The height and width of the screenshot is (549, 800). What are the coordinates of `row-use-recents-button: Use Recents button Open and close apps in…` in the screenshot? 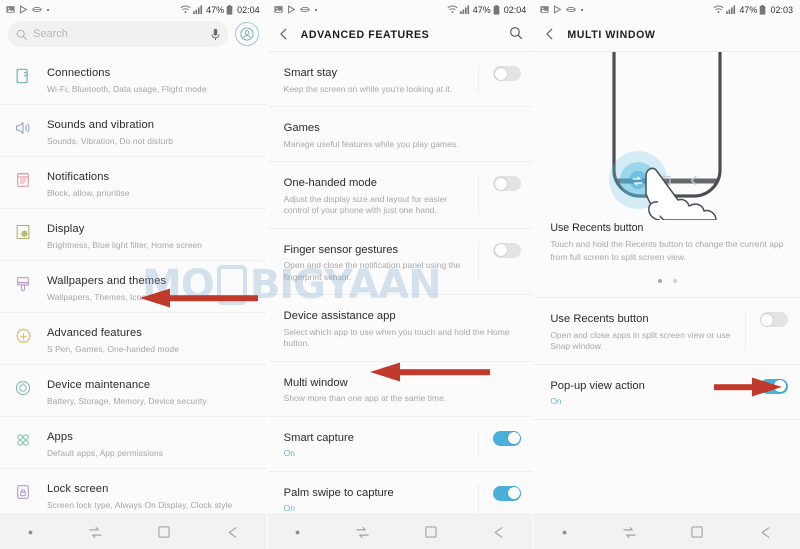 It's located at (667, 331).